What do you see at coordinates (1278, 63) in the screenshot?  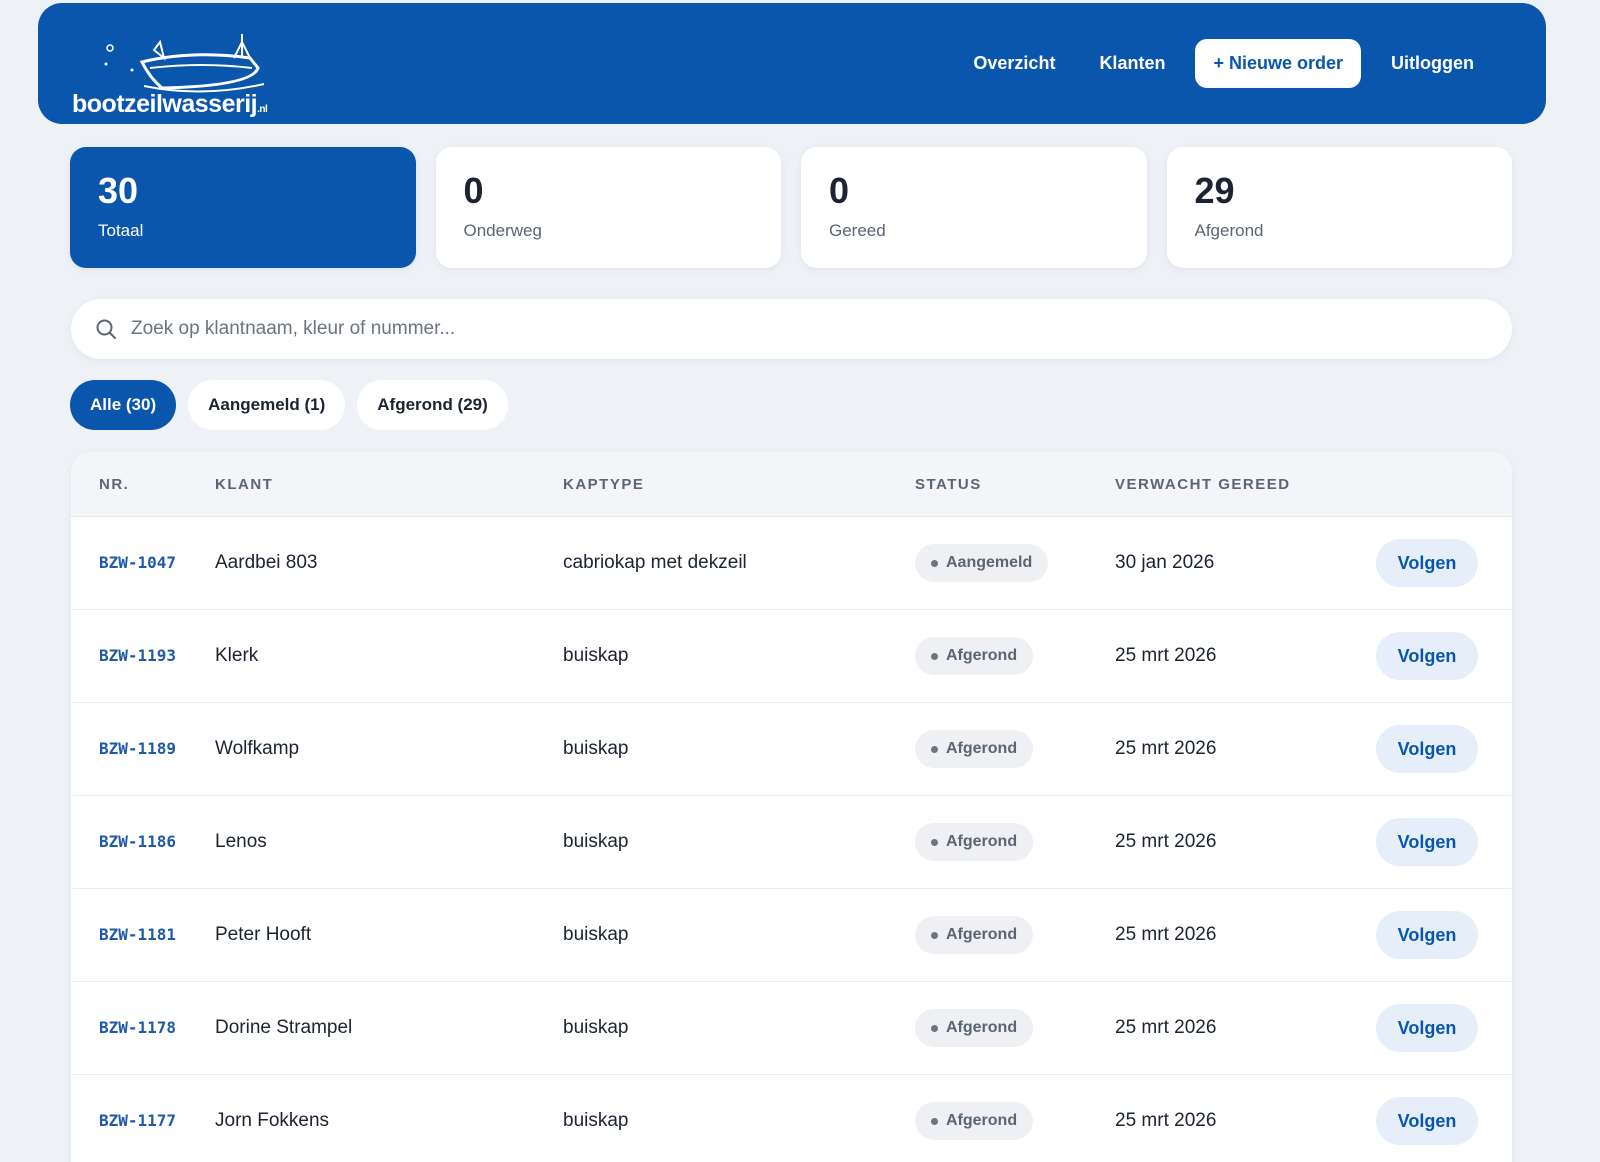 I see `new-order-button: + Nieuwe order` at bounding box center [1278, 63].